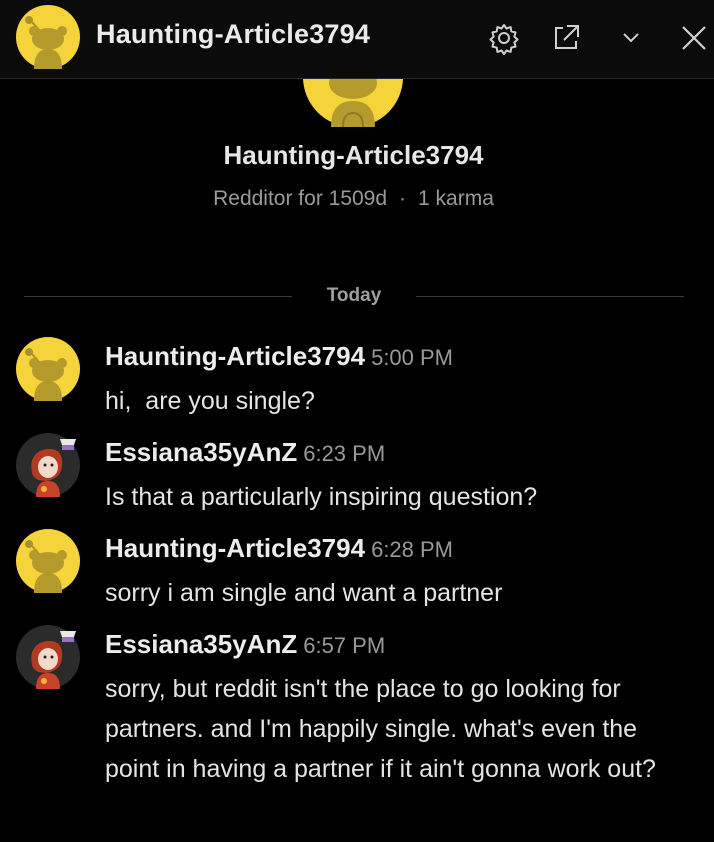  Describe the element at coordinates (158, 296) in the screenshot. I see `divider-line-left` at that location.